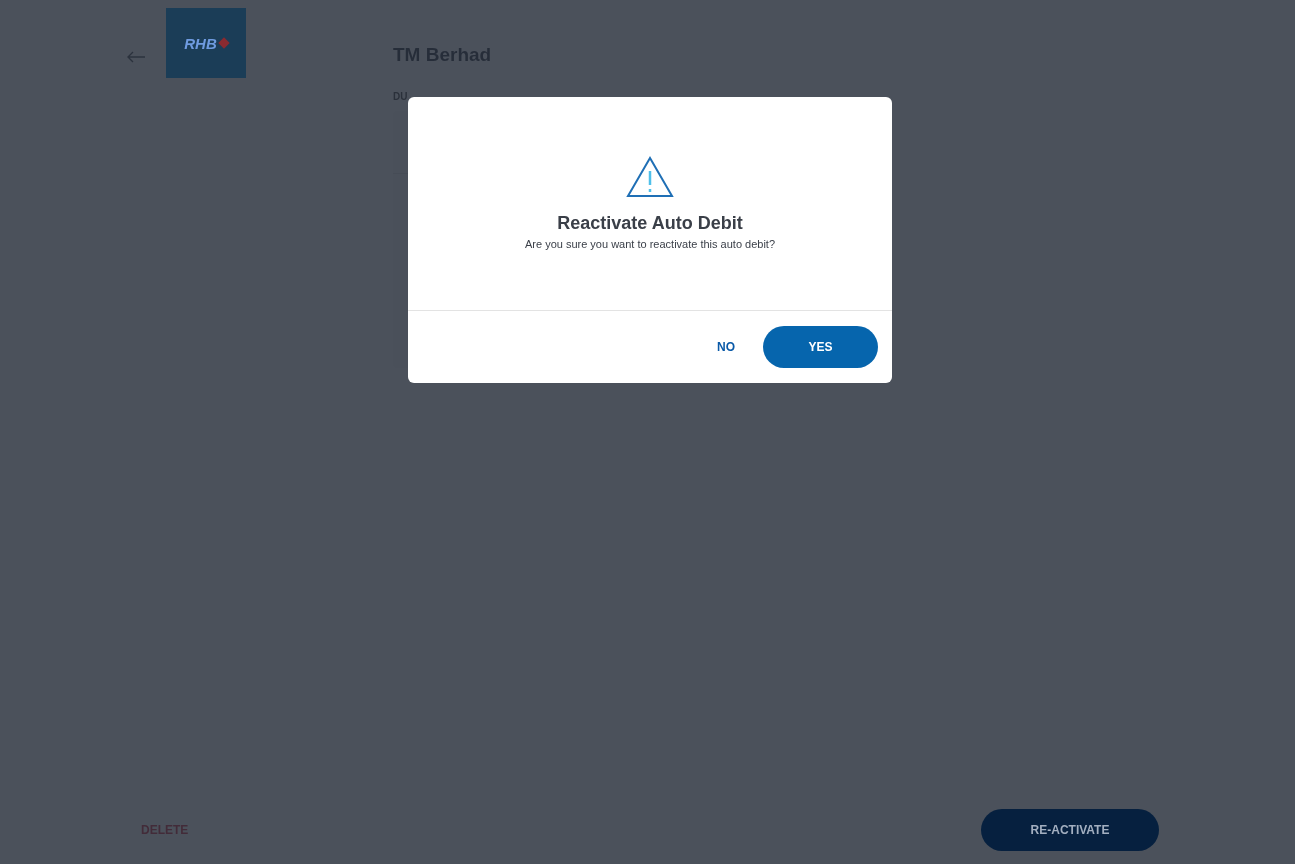 The width and height of the screenshot is (1295, 864). What do you see at coordinates (650, 223) in the screenshot?
I see `dialog-title: Reactivate Auto Debit` at bounding box center [650, 223].